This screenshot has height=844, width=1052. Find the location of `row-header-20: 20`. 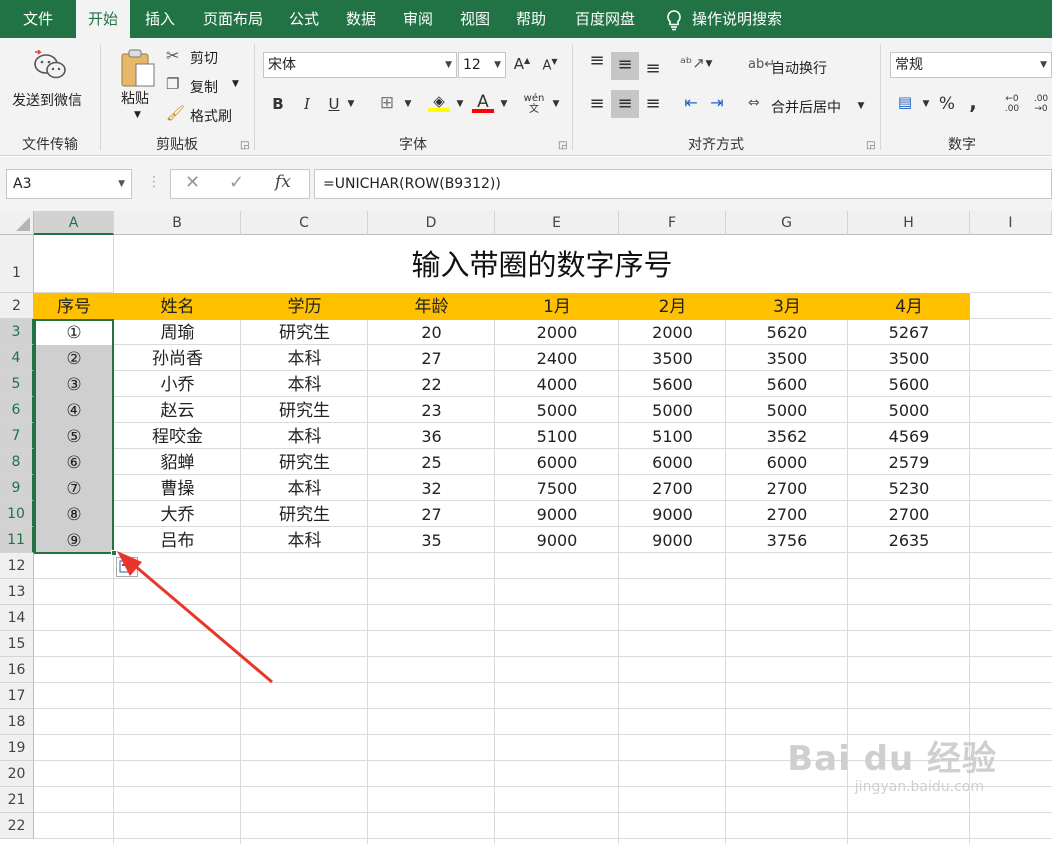

row-header-20: 20 is located at coordinates (17, 774).